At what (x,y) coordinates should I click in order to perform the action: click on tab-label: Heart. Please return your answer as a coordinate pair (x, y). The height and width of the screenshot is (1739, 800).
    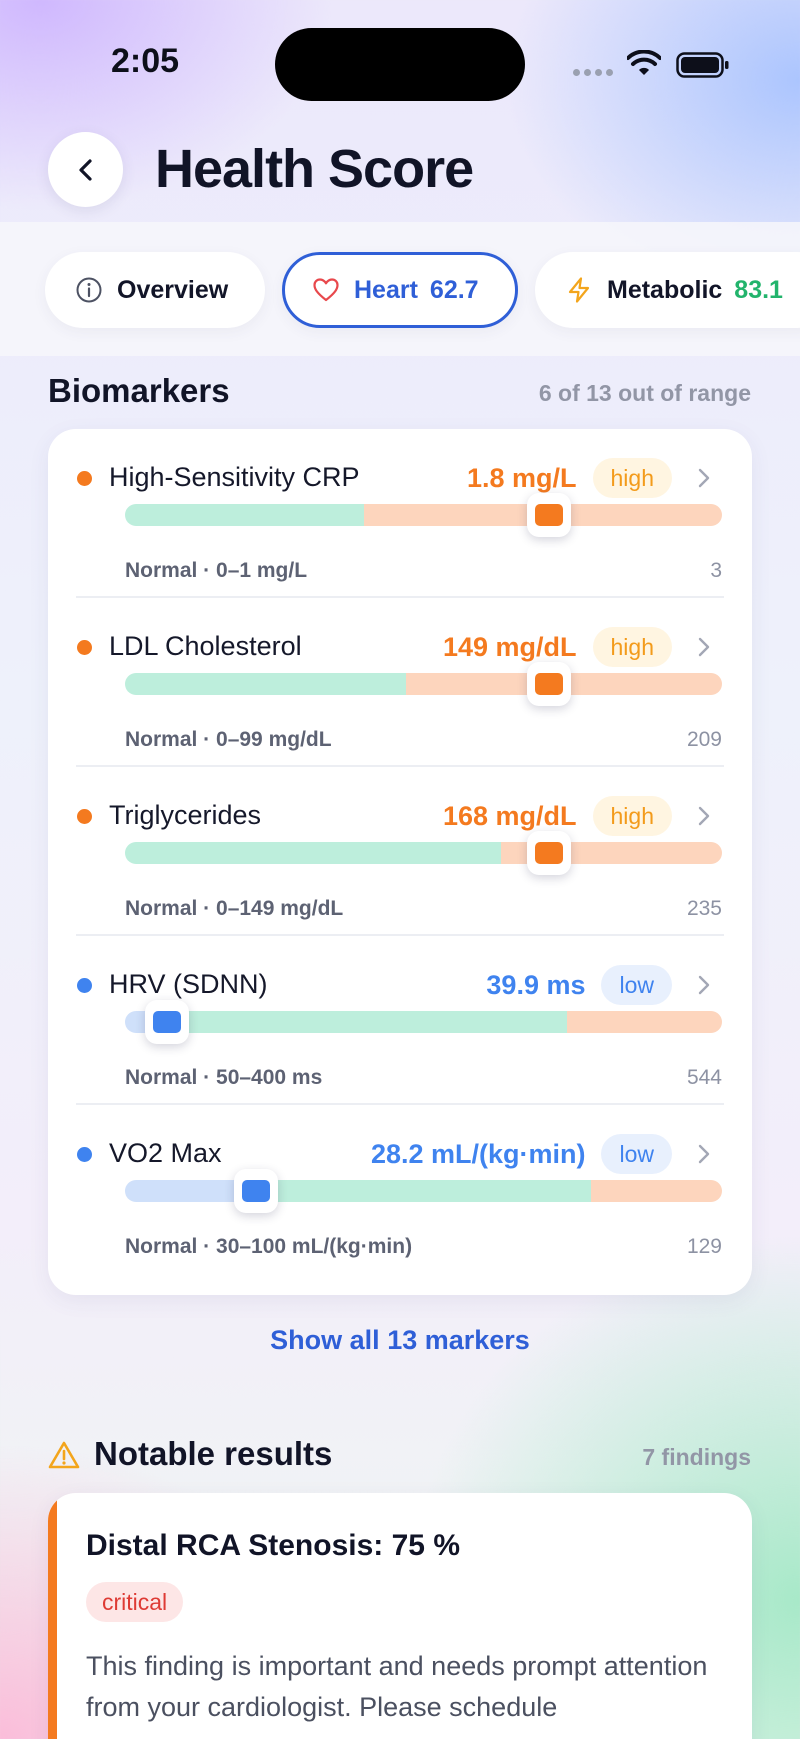
    Looking at the image, I should click on (386, 289).